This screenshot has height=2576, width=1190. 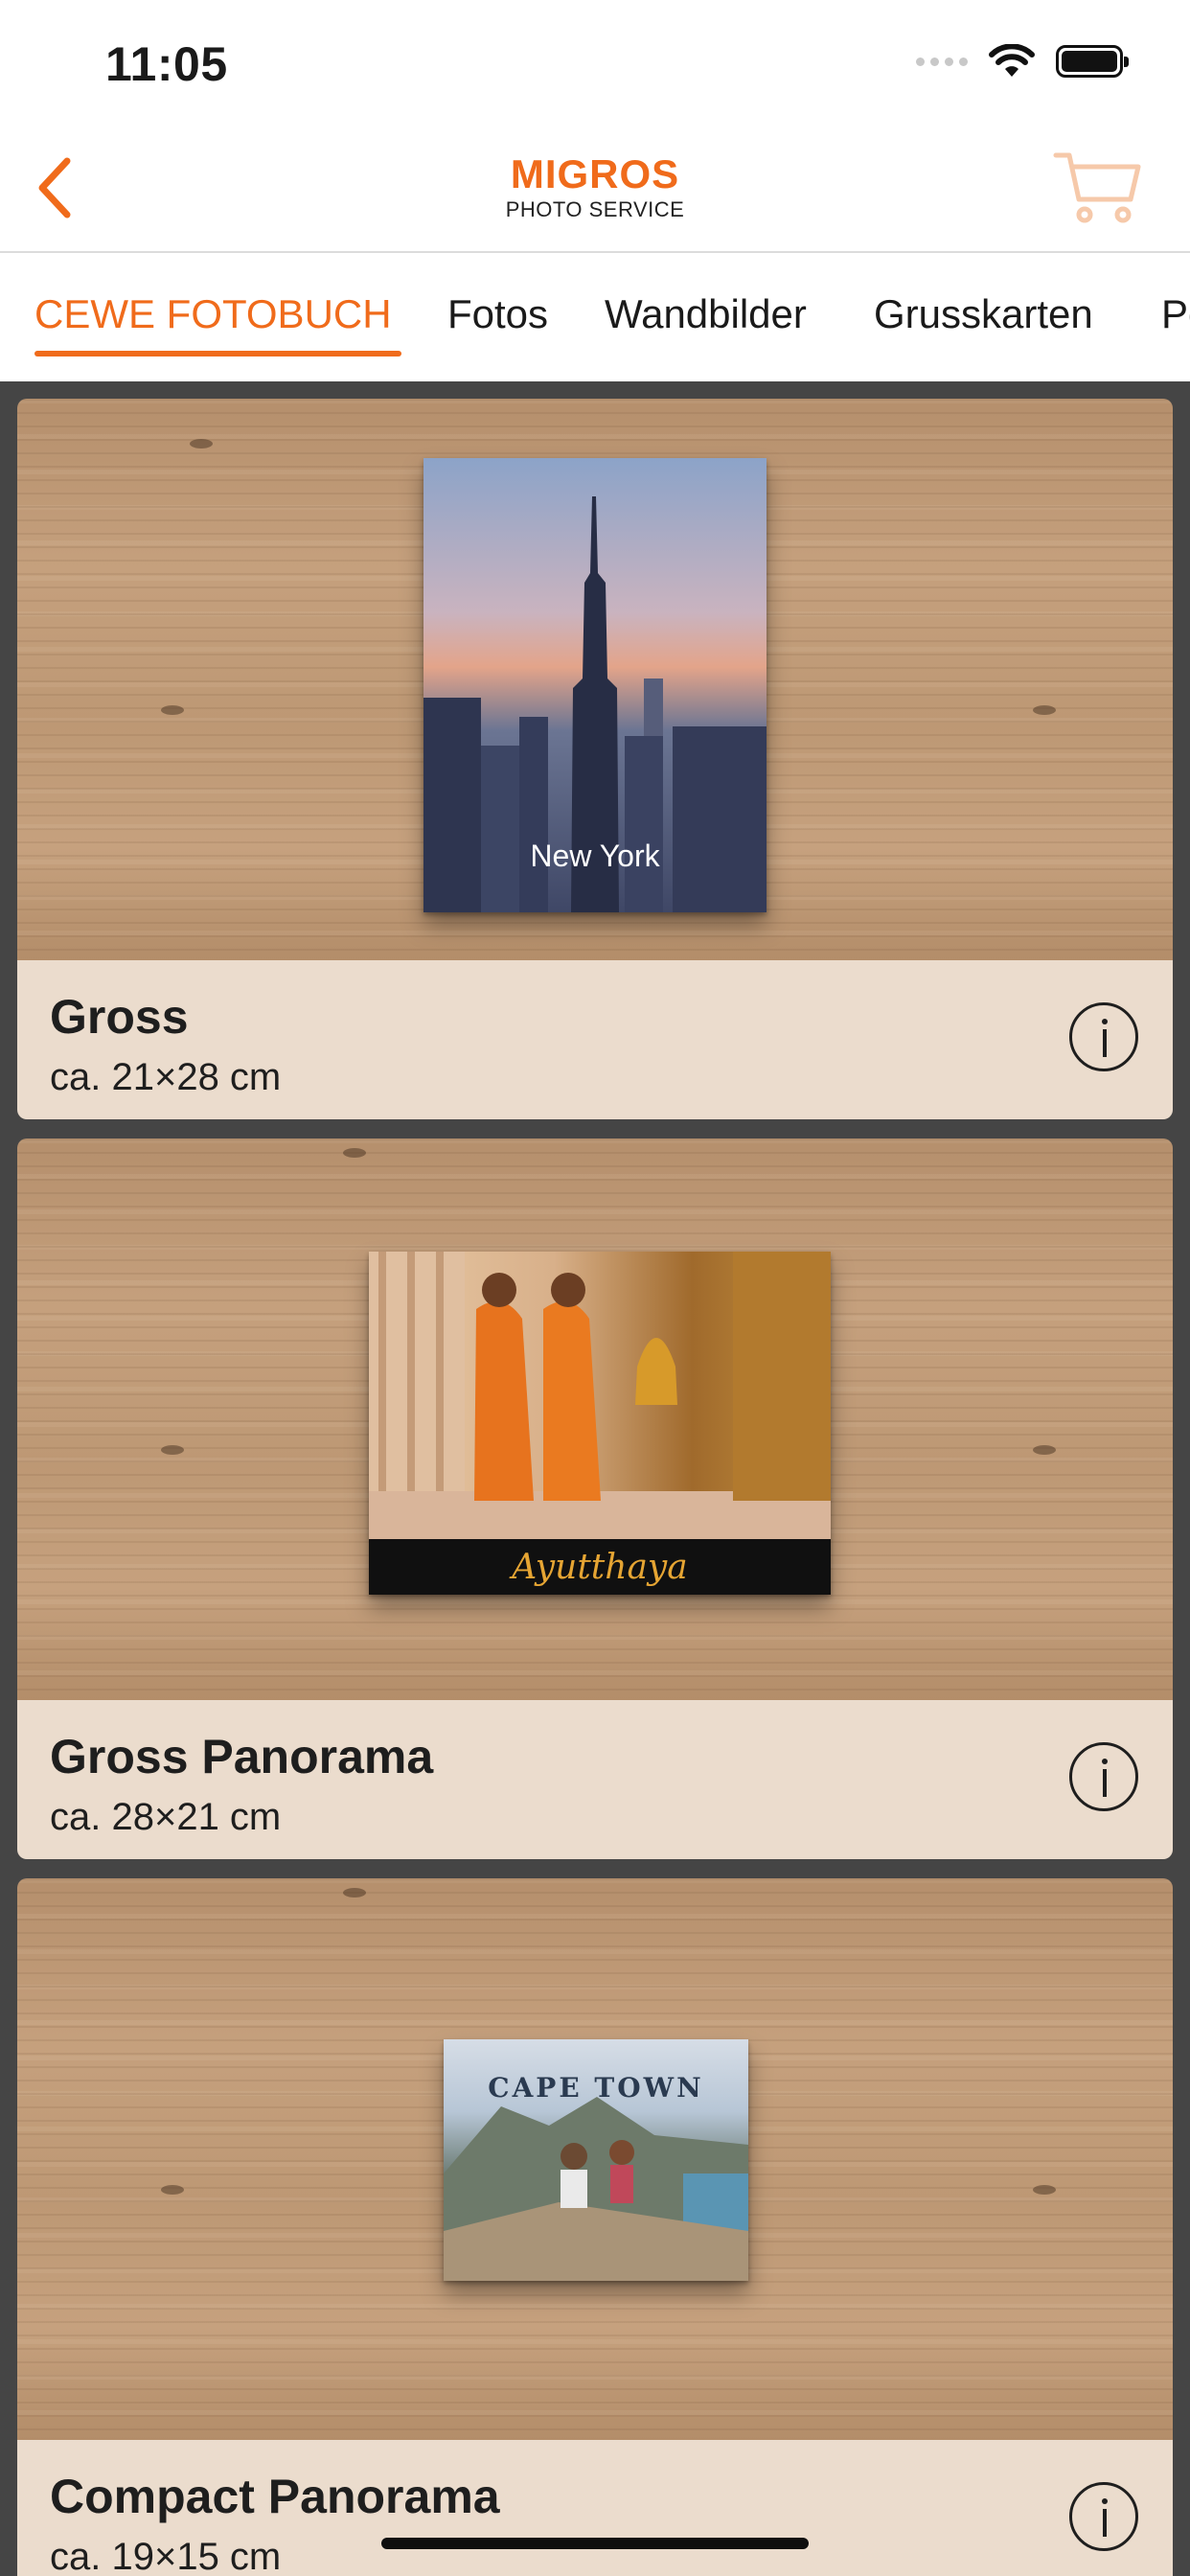 What do you see at coordinates (595, 63) in the screenshot?
I see `status-bar: 11:05` at bounding box center [595, 63].